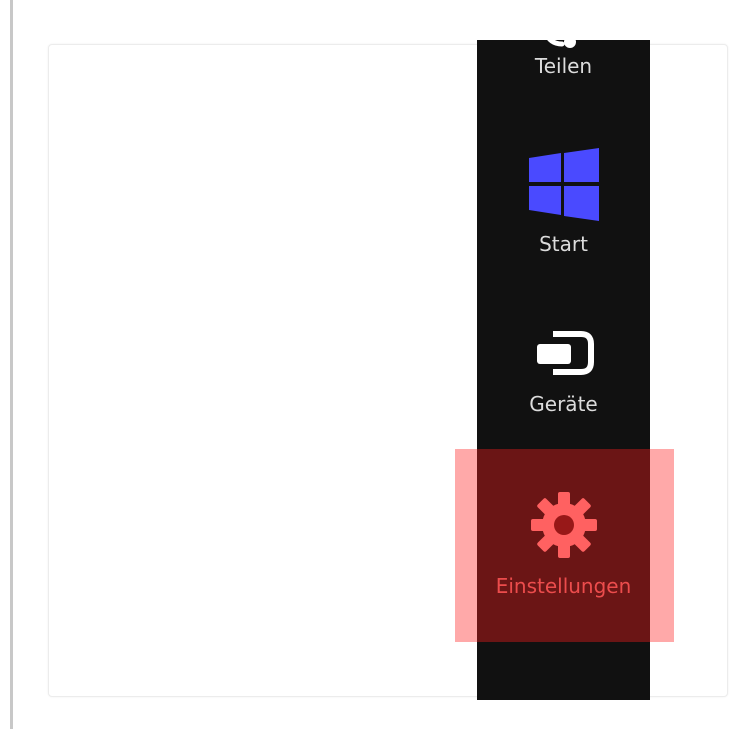 Image resolution: width=753 pixels, height=729 pixels. I want to click on share-icon, so click(559, 40).